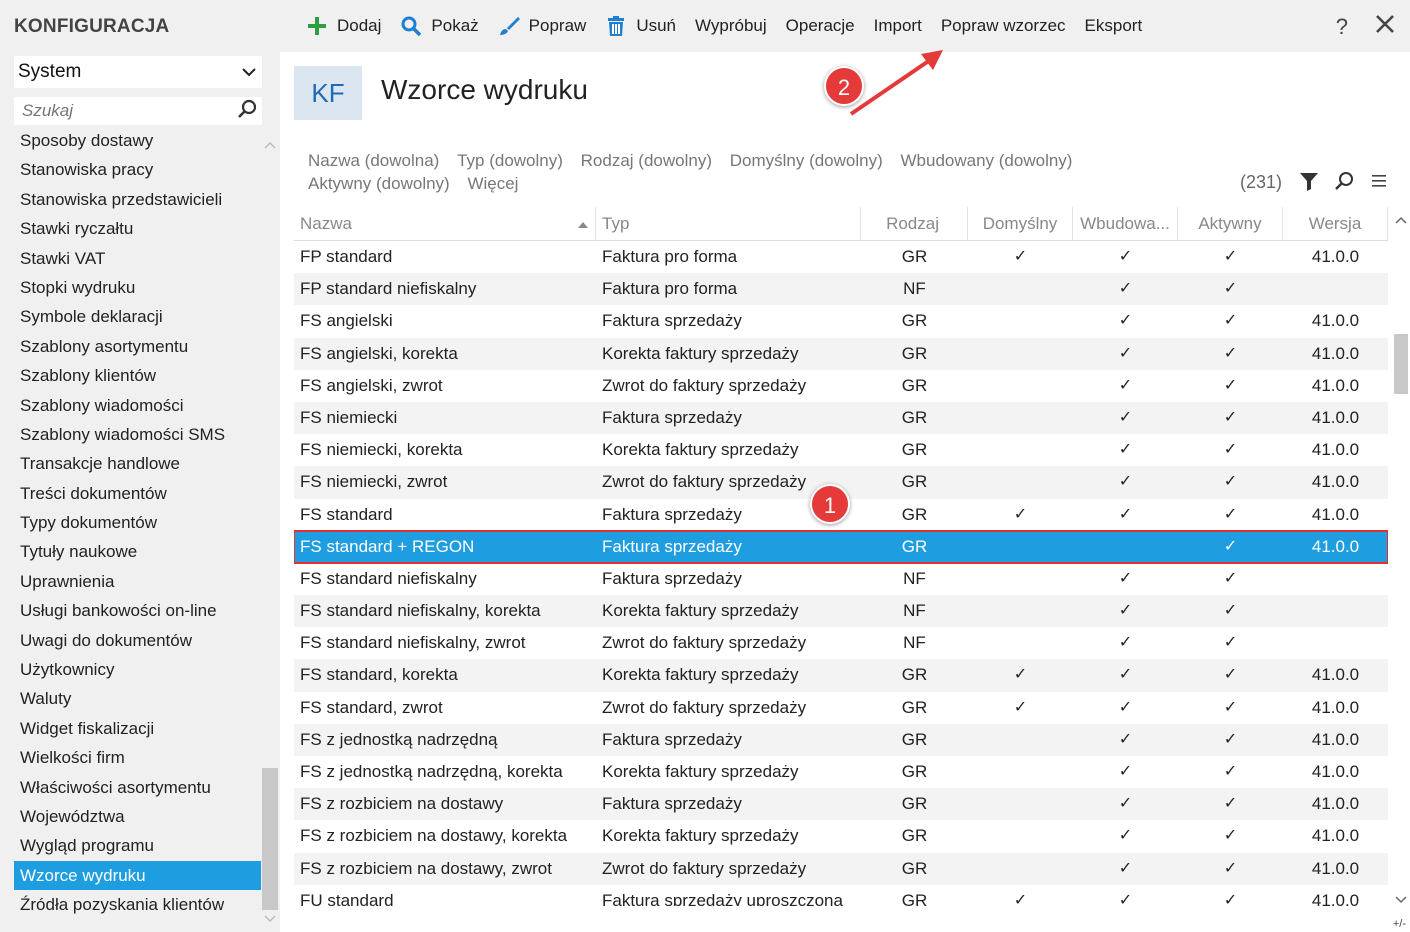 The width and height of the screenshot is (1410, 932). I want to click on sidebar-item: Waluty, so click(137, 698).